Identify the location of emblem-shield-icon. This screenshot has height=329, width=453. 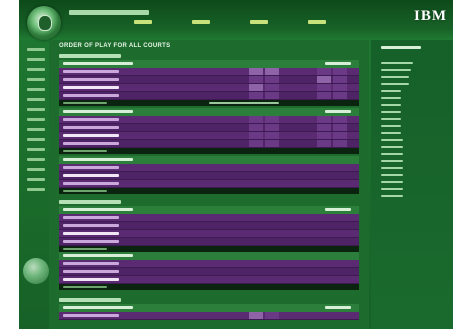
(45, 23).